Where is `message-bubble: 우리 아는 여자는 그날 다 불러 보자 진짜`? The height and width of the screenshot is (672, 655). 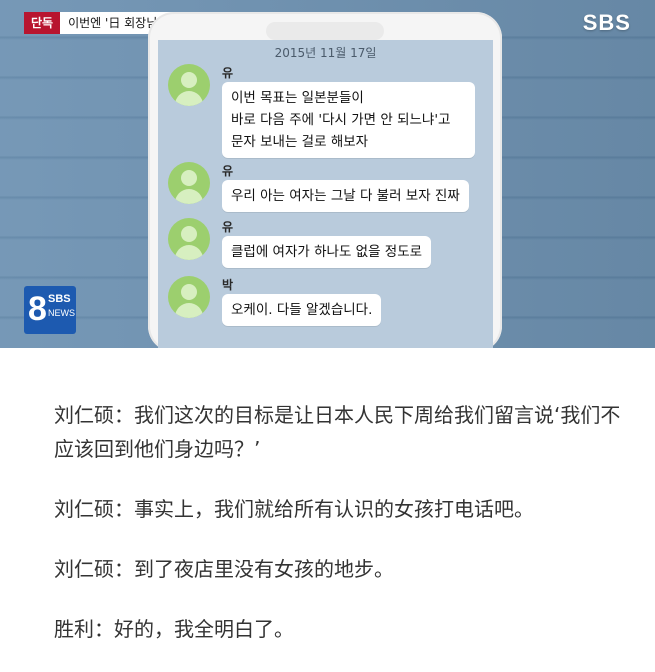
message-bubble: 우리 아는 여자는 그날 다 불러 보자 진짜 is located at coordinates (345, 196).